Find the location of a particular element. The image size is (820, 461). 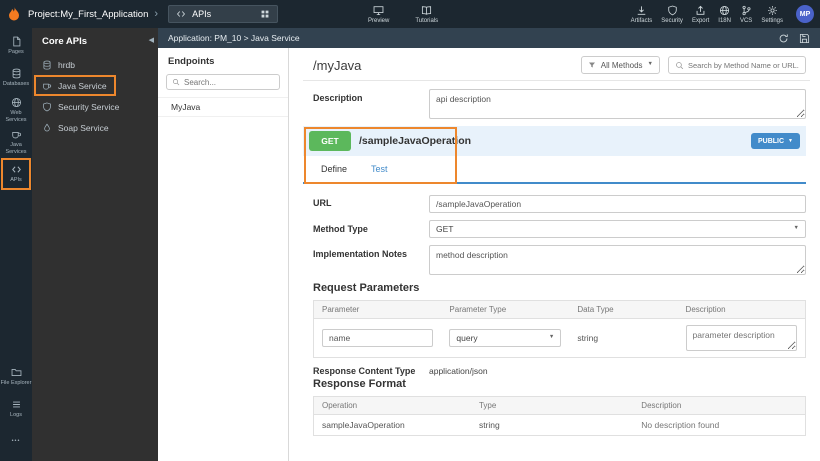

export-icon is located at coordinates (700, 10).